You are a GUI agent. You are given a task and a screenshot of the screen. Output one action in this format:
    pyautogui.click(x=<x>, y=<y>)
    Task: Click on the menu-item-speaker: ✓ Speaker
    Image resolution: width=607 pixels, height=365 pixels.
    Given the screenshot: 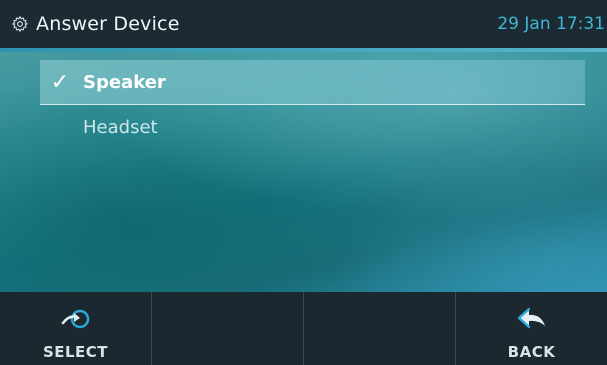 What is the action you would take?
    pyautogui.click(x=312, y=82)
    